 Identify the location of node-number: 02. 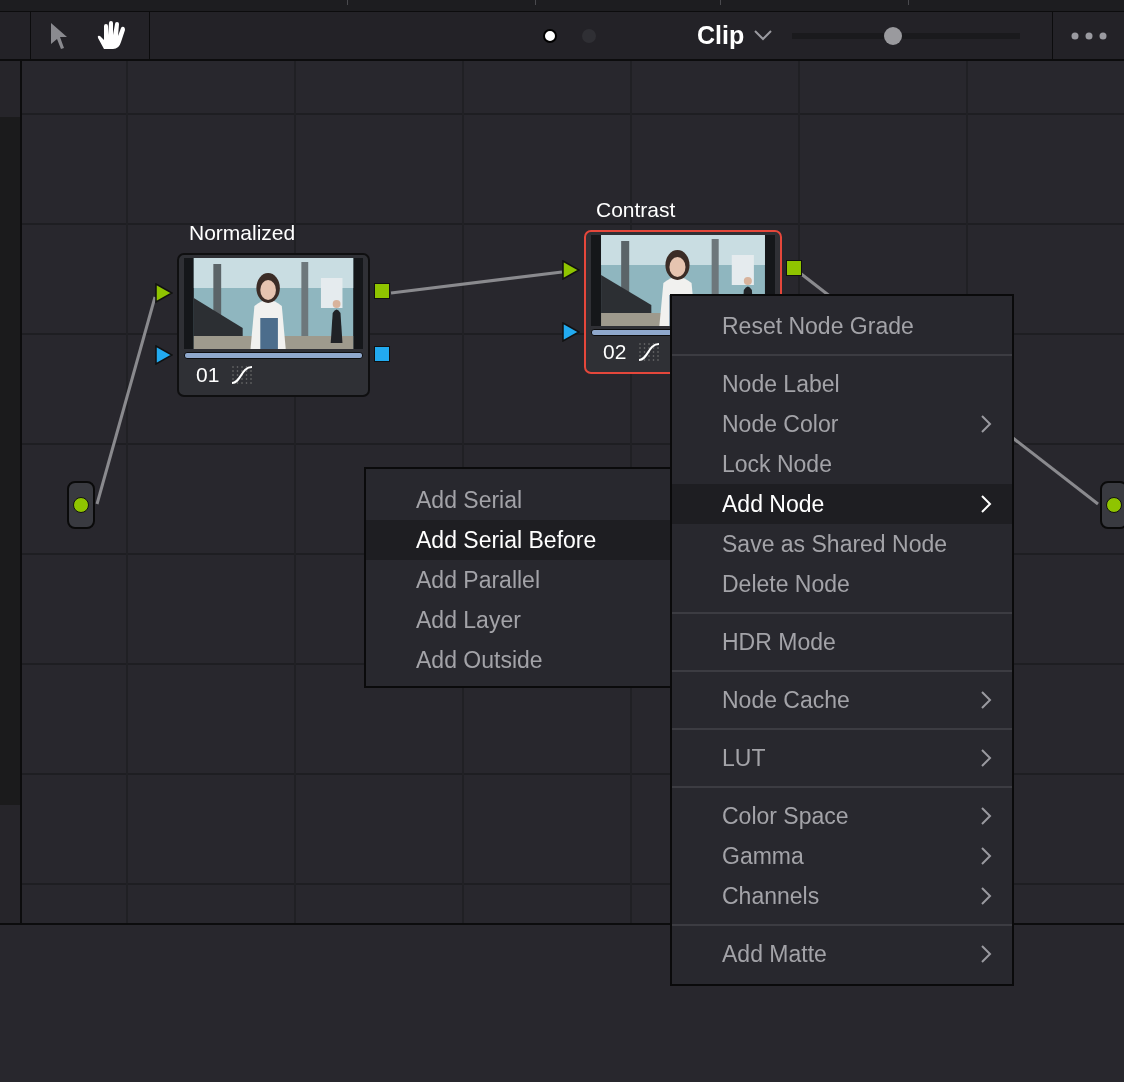
(615, 352).